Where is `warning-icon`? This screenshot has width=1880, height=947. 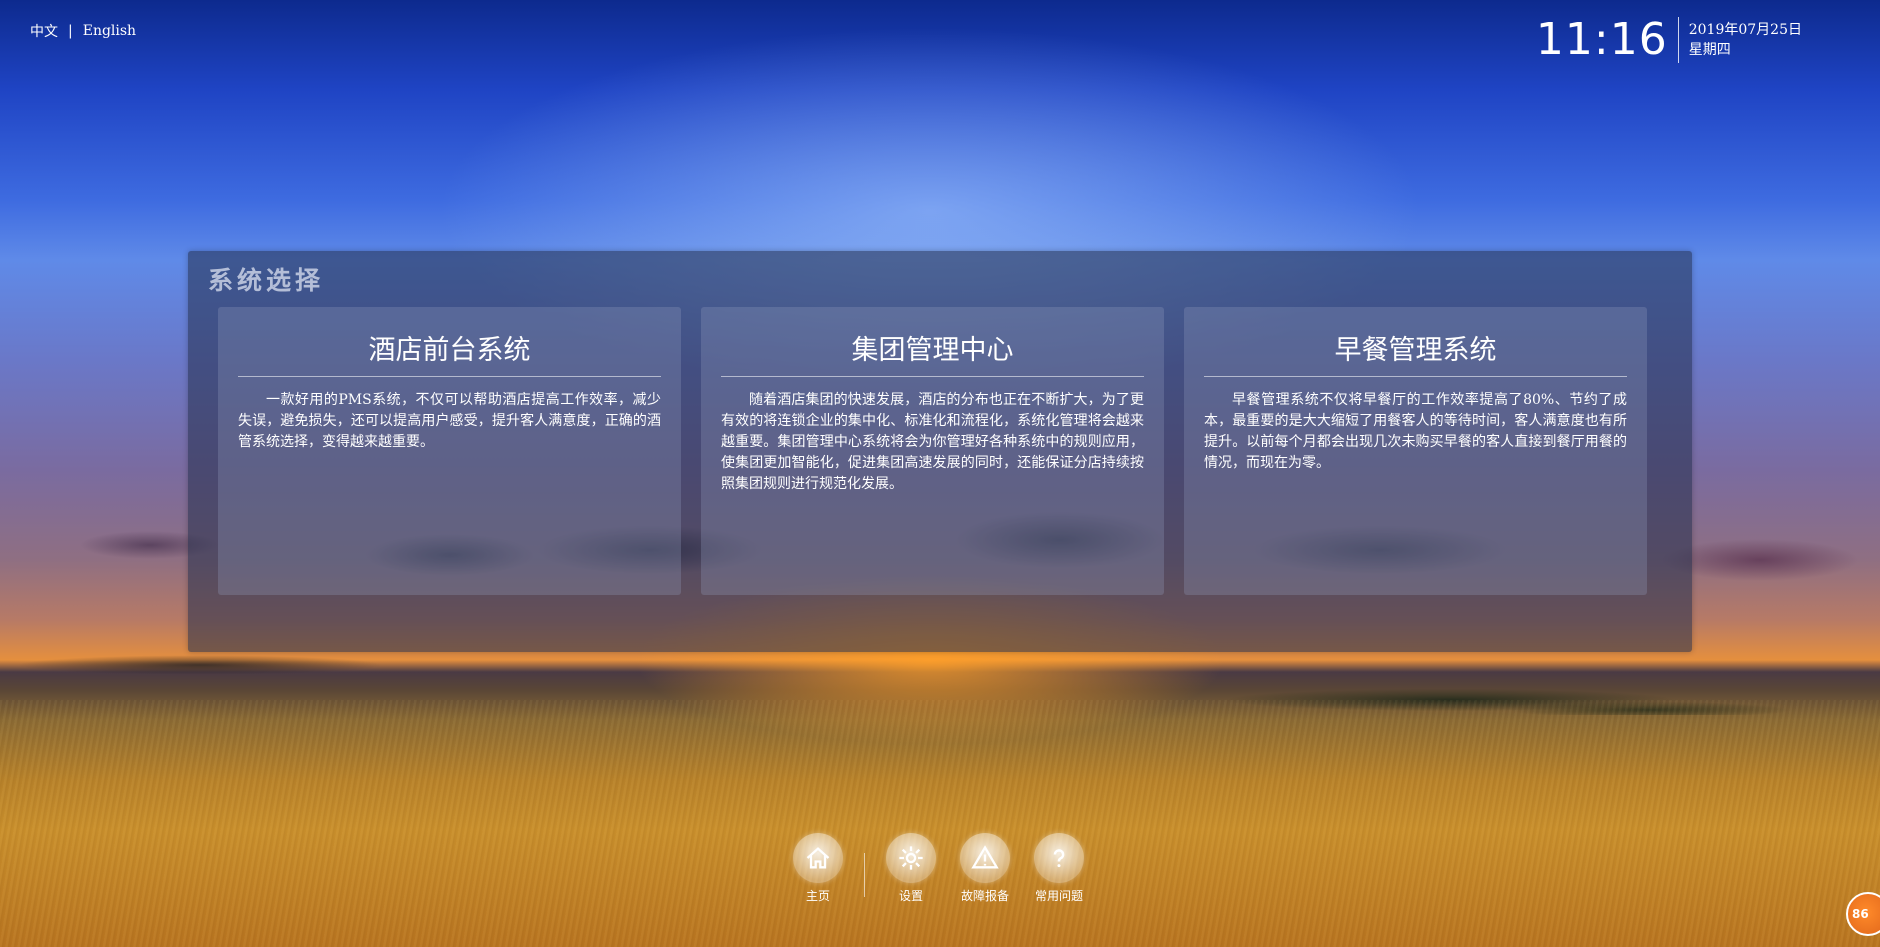
warning-icon is located at coordinates (985, 858).